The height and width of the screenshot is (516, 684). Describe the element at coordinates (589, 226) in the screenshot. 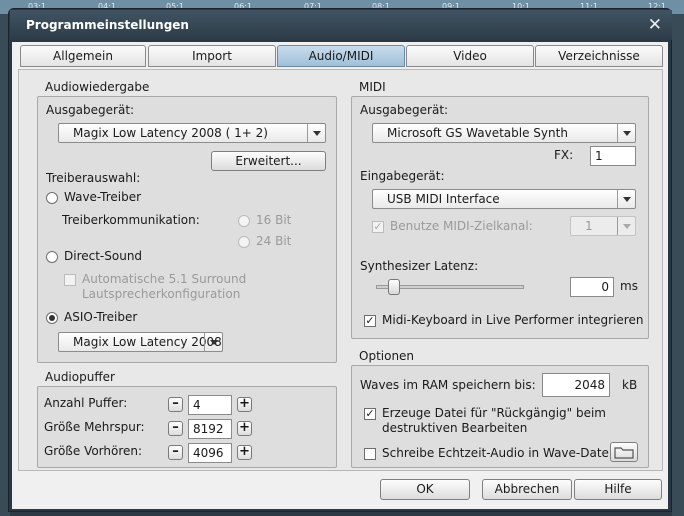

I see `midi-target-channel-value: 1` at that location.